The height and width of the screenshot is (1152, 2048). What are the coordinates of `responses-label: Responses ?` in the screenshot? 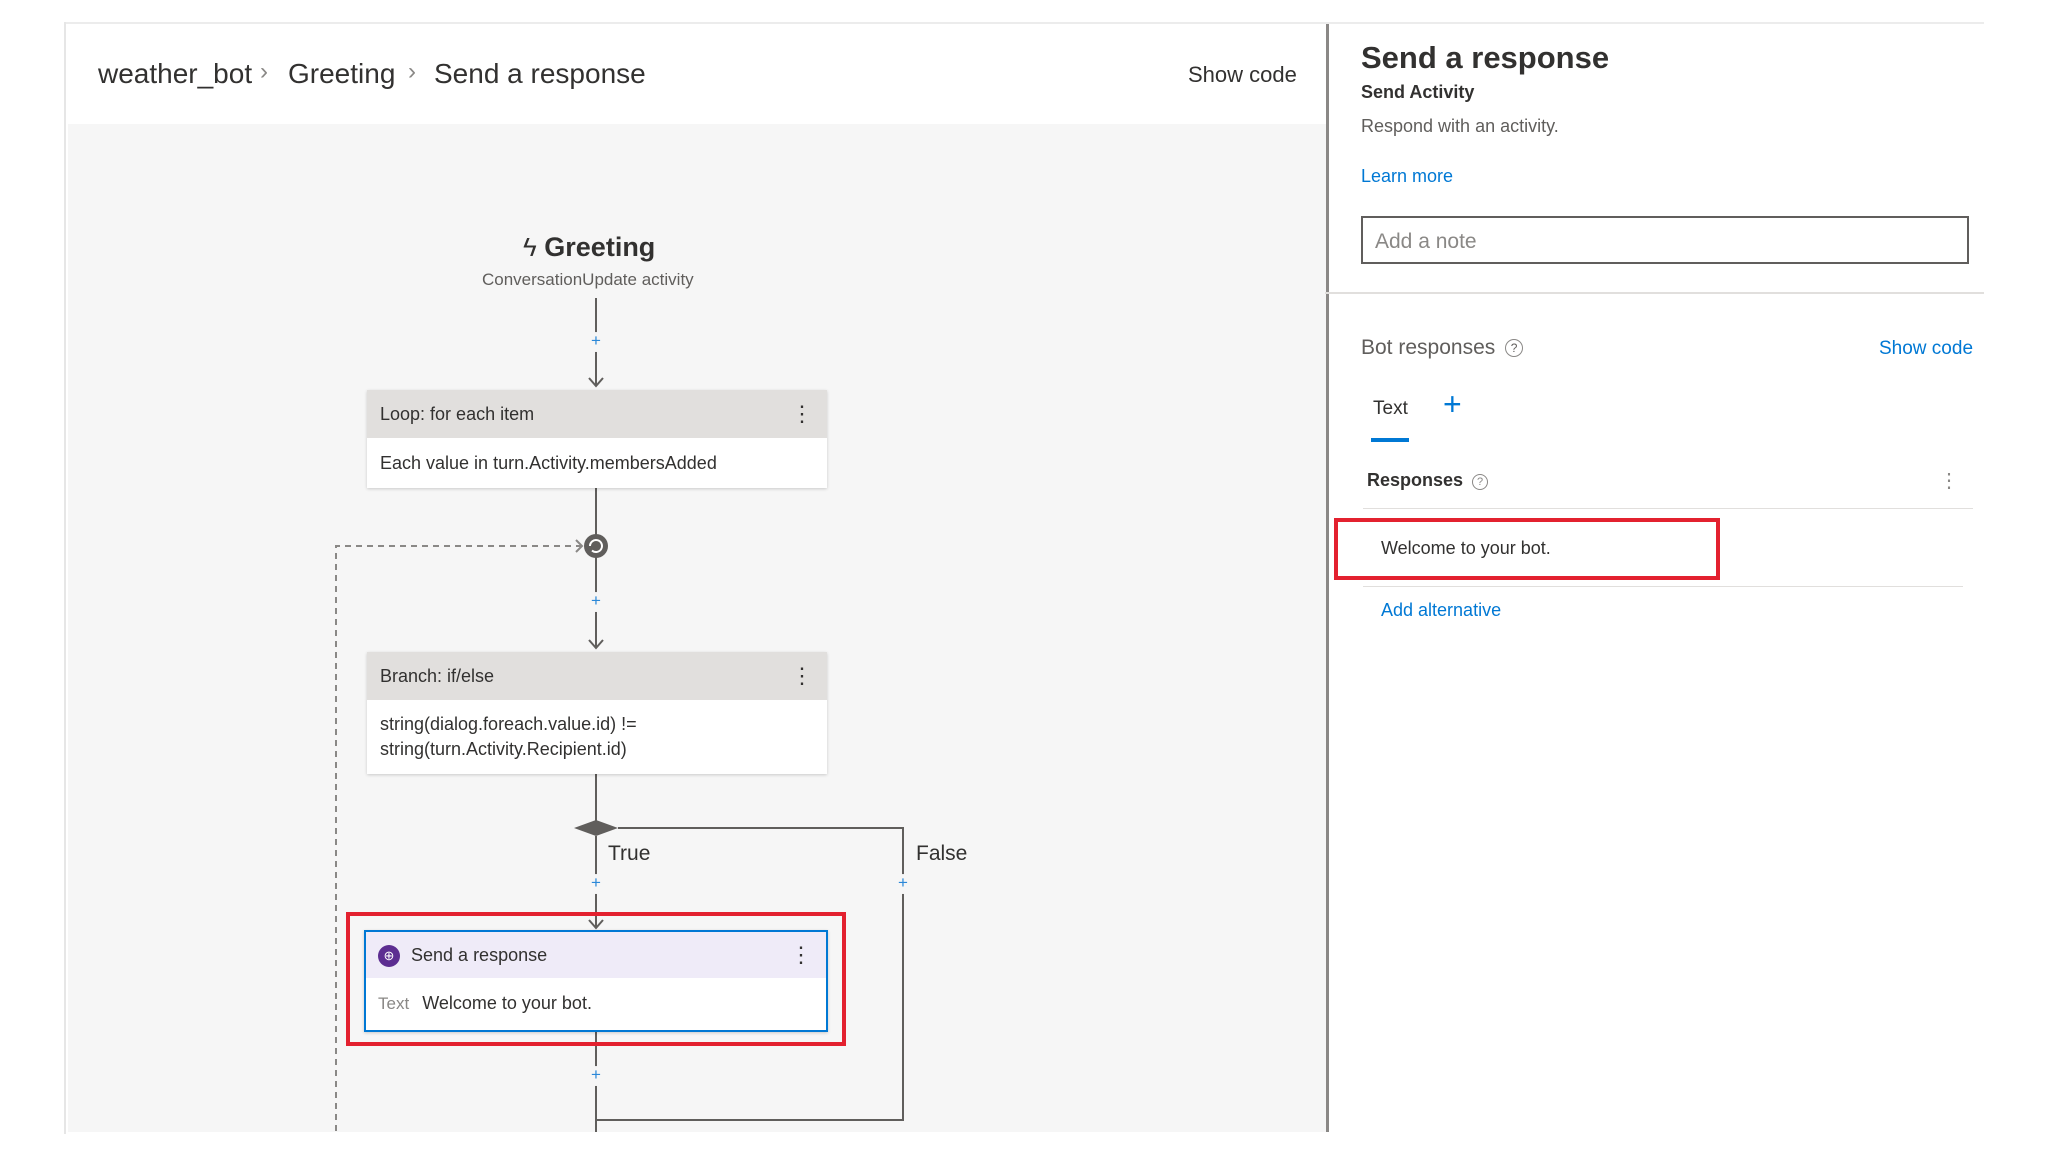 It's located at (1428, 480).